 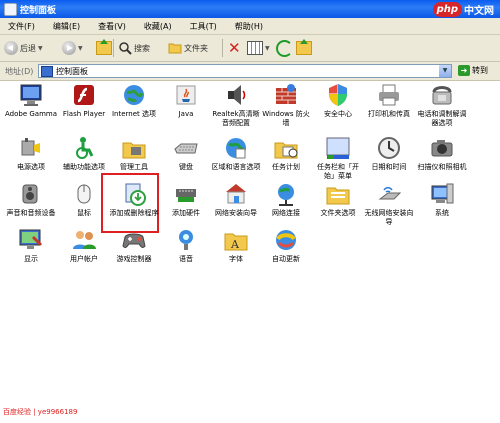 I want to click on control-panel-item: 添加或删除程序, so click(x=134, y=207).